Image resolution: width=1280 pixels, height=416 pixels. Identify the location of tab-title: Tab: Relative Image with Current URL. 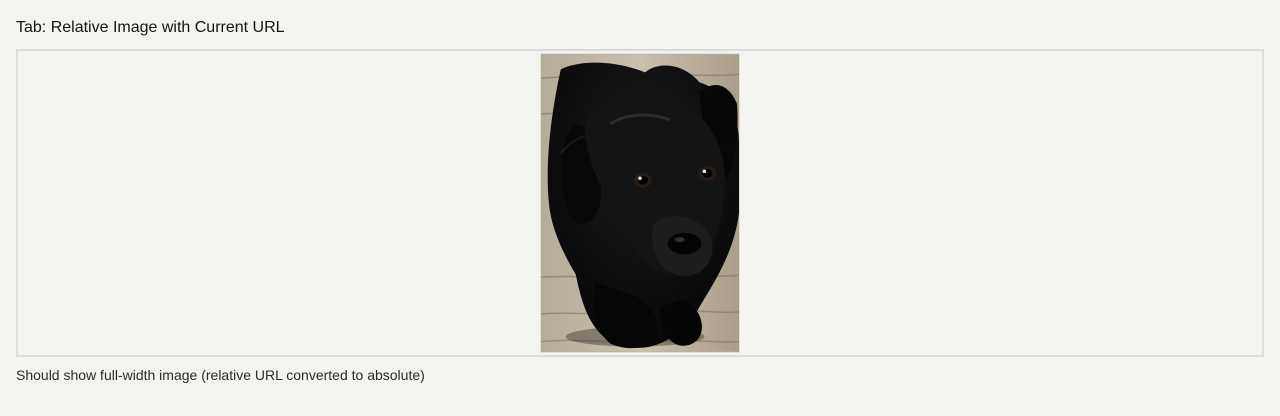
(150, 27).